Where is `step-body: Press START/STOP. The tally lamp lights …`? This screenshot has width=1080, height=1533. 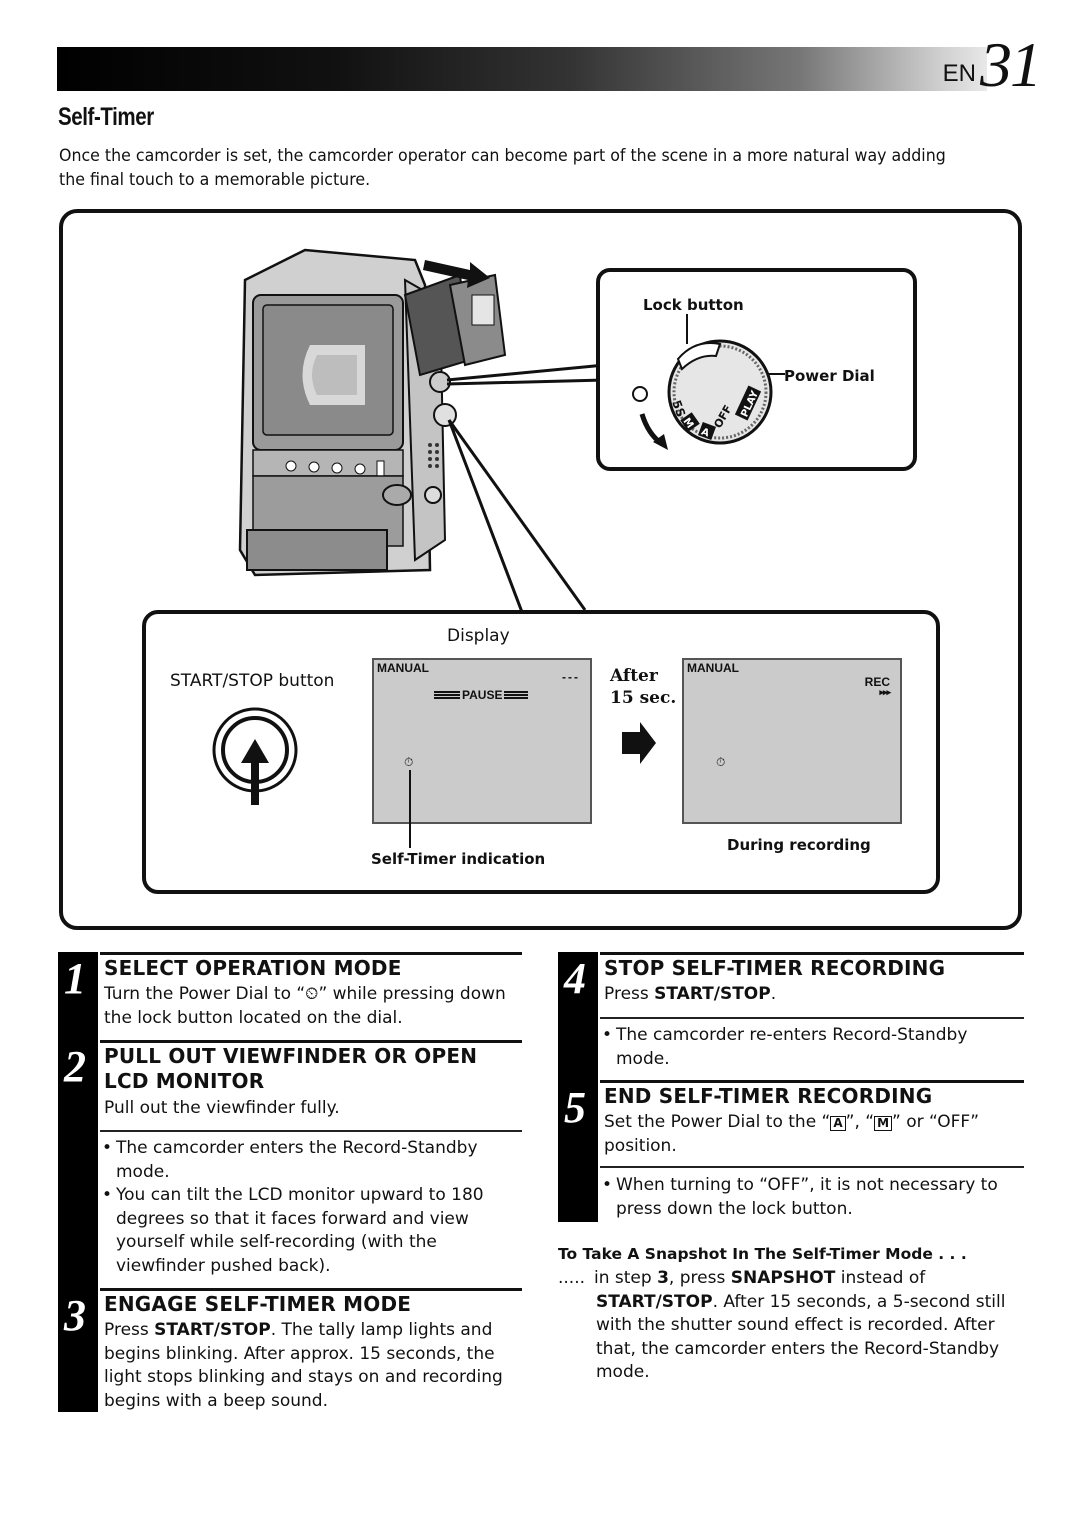
step-body: Press START/STOP. The tally lamp lights … is located at coordinates (314, 1366).